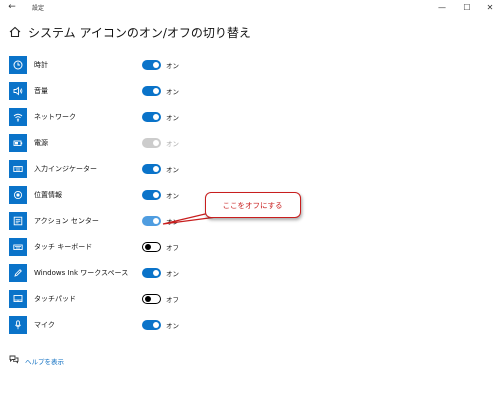  I want to click on setting-label: Windows Ink ワークスペース, so click(81, 273).